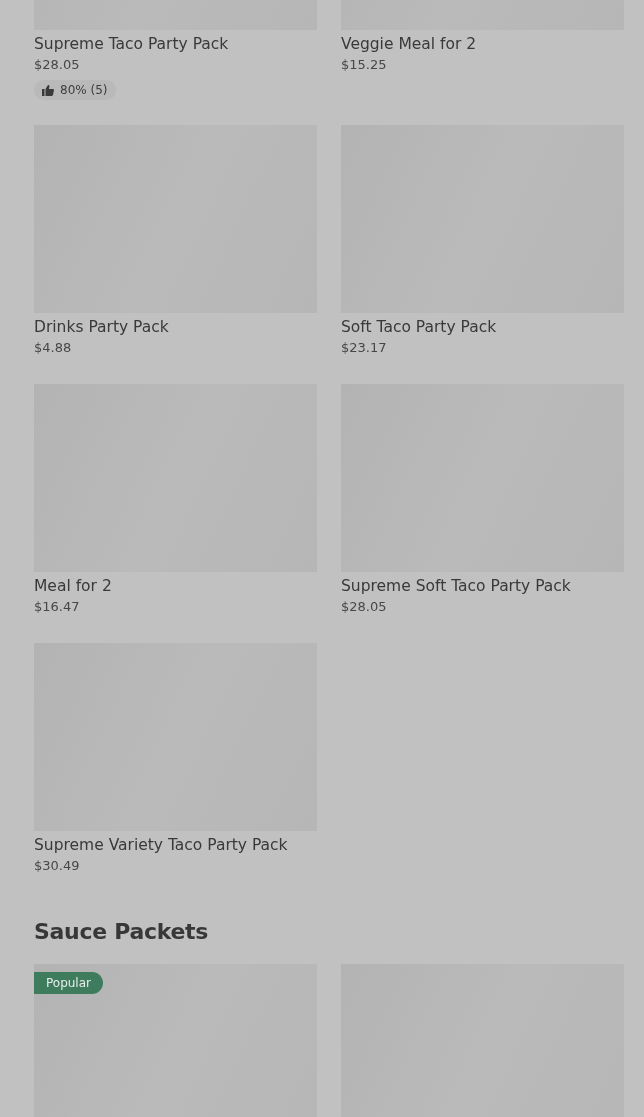 This screenshot has width=644, height=1117. What do you see at coordinates (57, 866) in the screenshot?
I see `item-price: $30.49` at bounding box center [57, 866].